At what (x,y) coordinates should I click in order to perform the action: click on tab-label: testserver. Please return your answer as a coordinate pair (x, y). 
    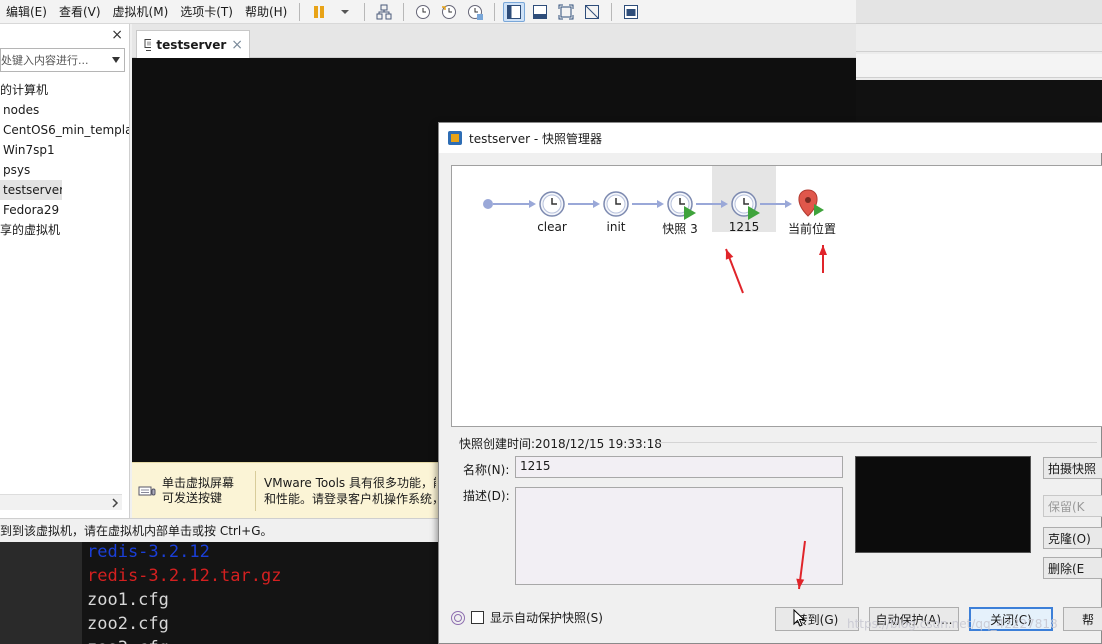
    Looking at the image, I should click on (191, 44).